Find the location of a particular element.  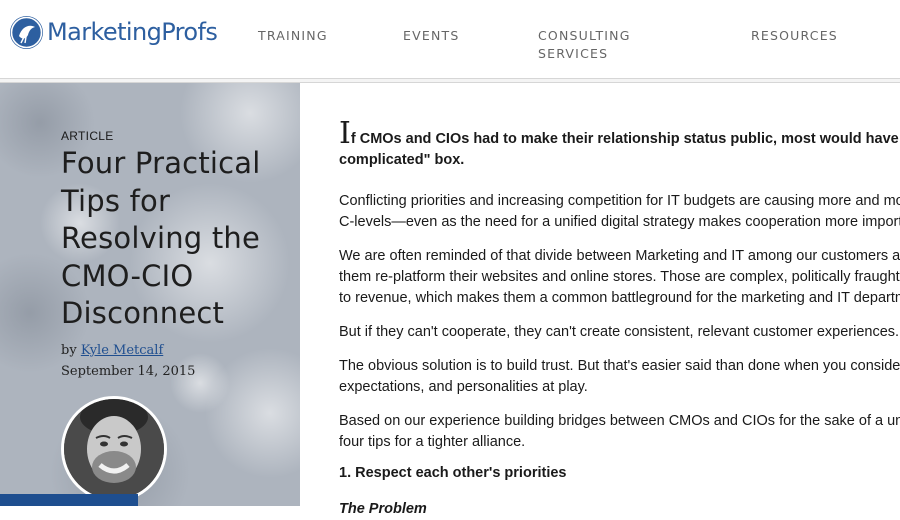

nav-consulting-line2: SERVICES is located at coordinates (573, 53).